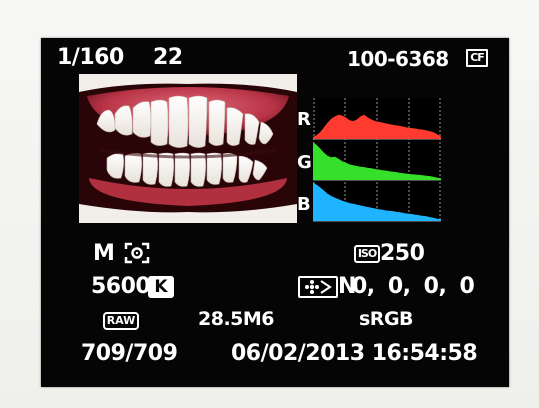 This screenshot has width=539, height=408. Describe the element at coordinates (367, 254) in the screenshot. I see `iso-icon: ISO` at that location.